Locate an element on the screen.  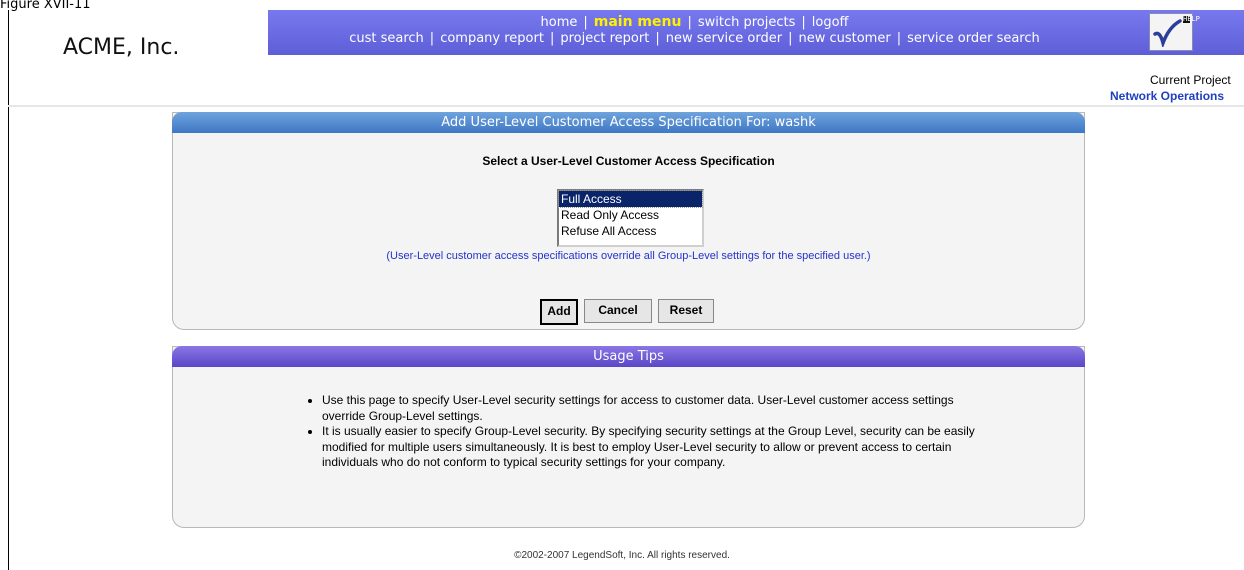
nav-service-order-search-link: service order search is located at coordinates (973, 38).